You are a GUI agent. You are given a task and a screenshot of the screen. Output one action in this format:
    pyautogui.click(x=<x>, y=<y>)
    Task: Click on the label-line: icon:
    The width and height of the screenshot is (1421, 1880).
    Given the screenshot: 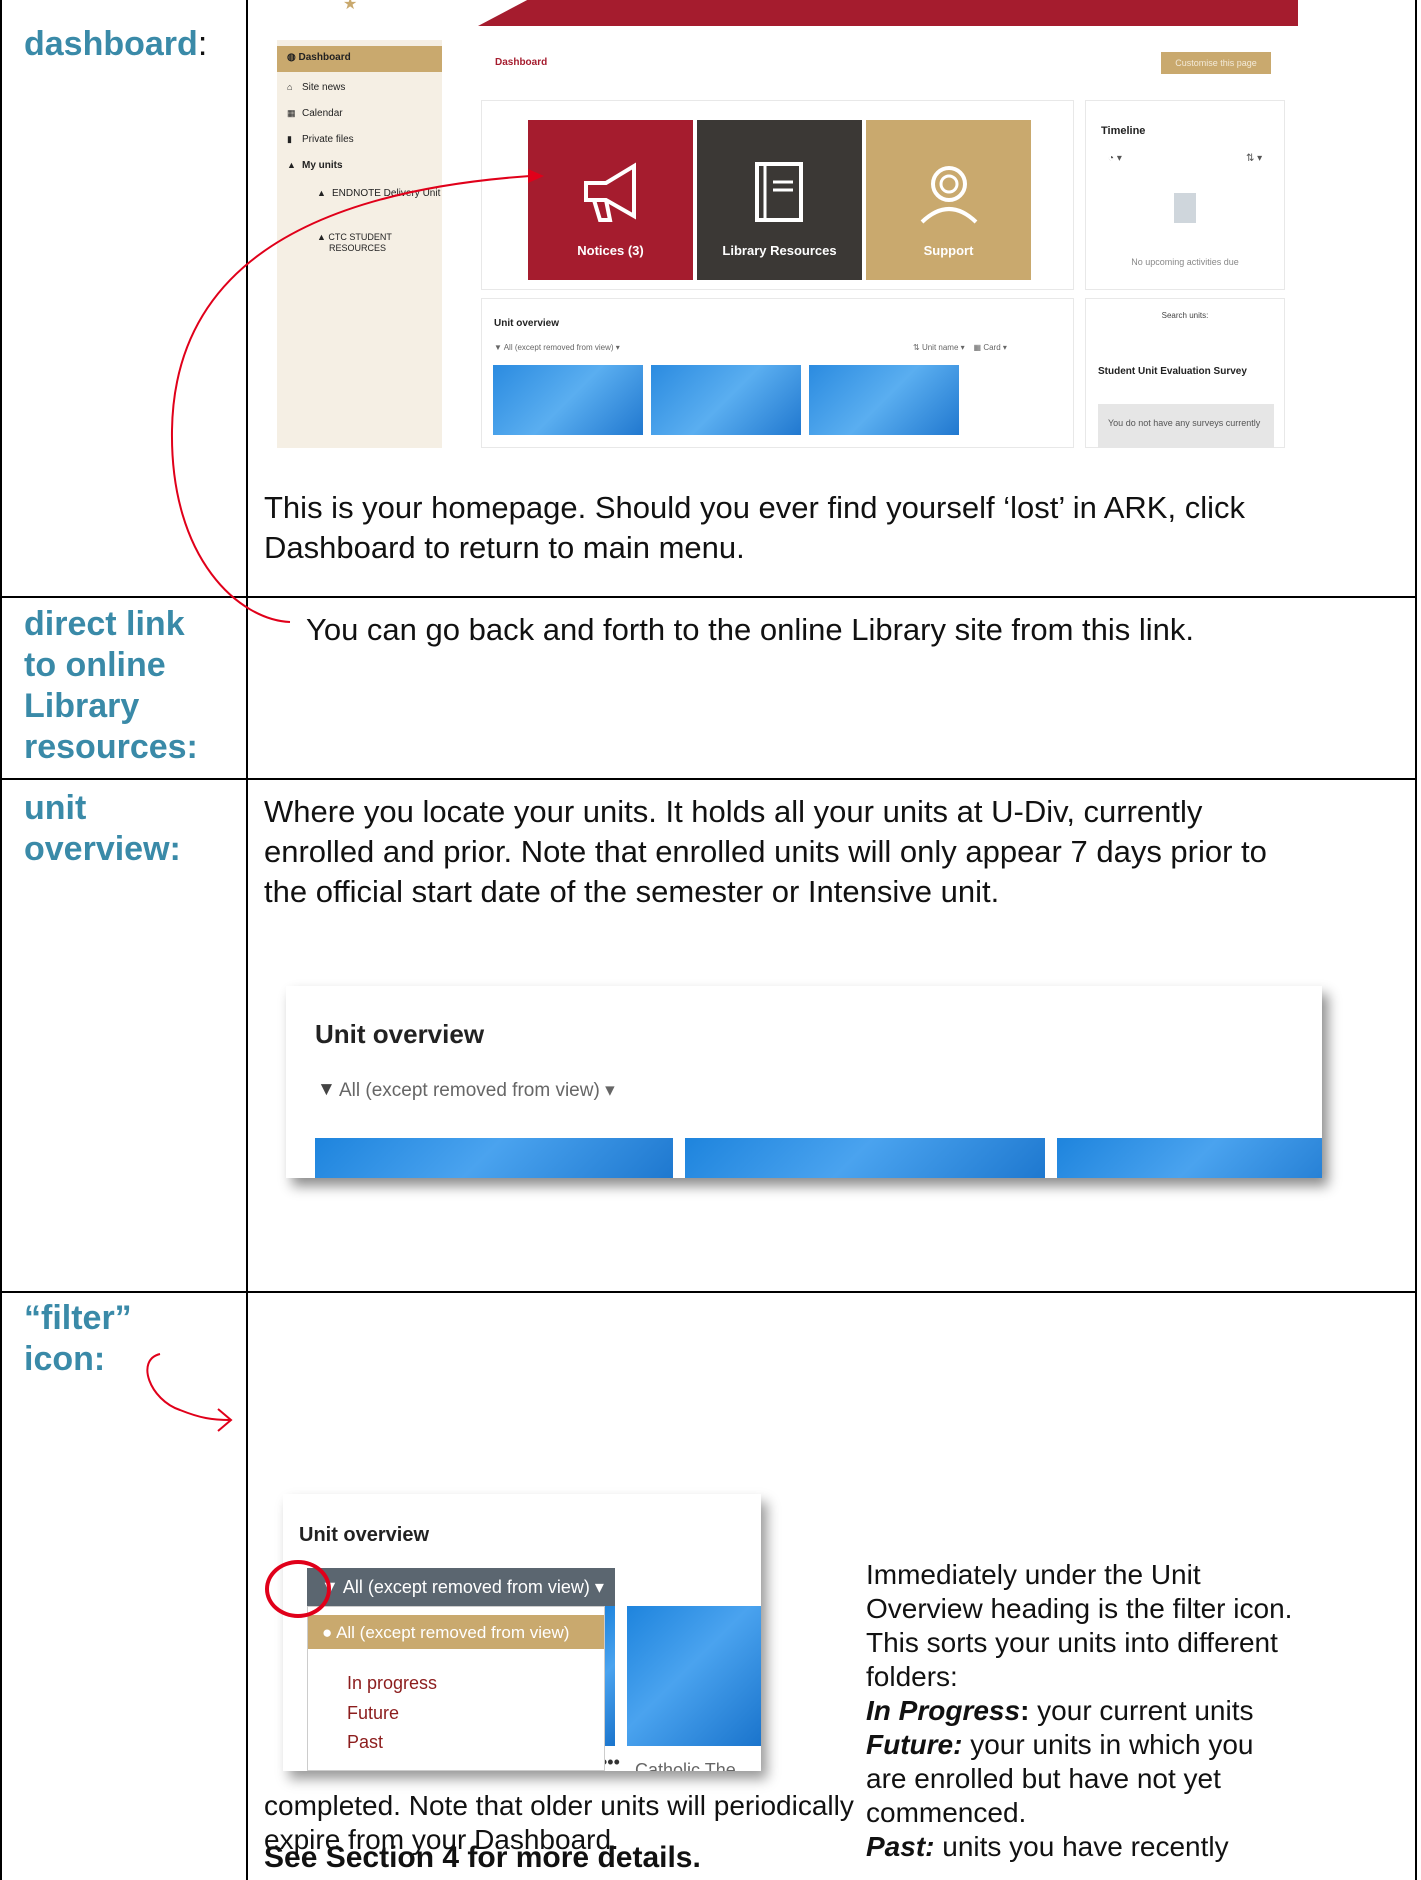 What is the action you would take?
    pyautogui.click(x=65, y=1359)
    